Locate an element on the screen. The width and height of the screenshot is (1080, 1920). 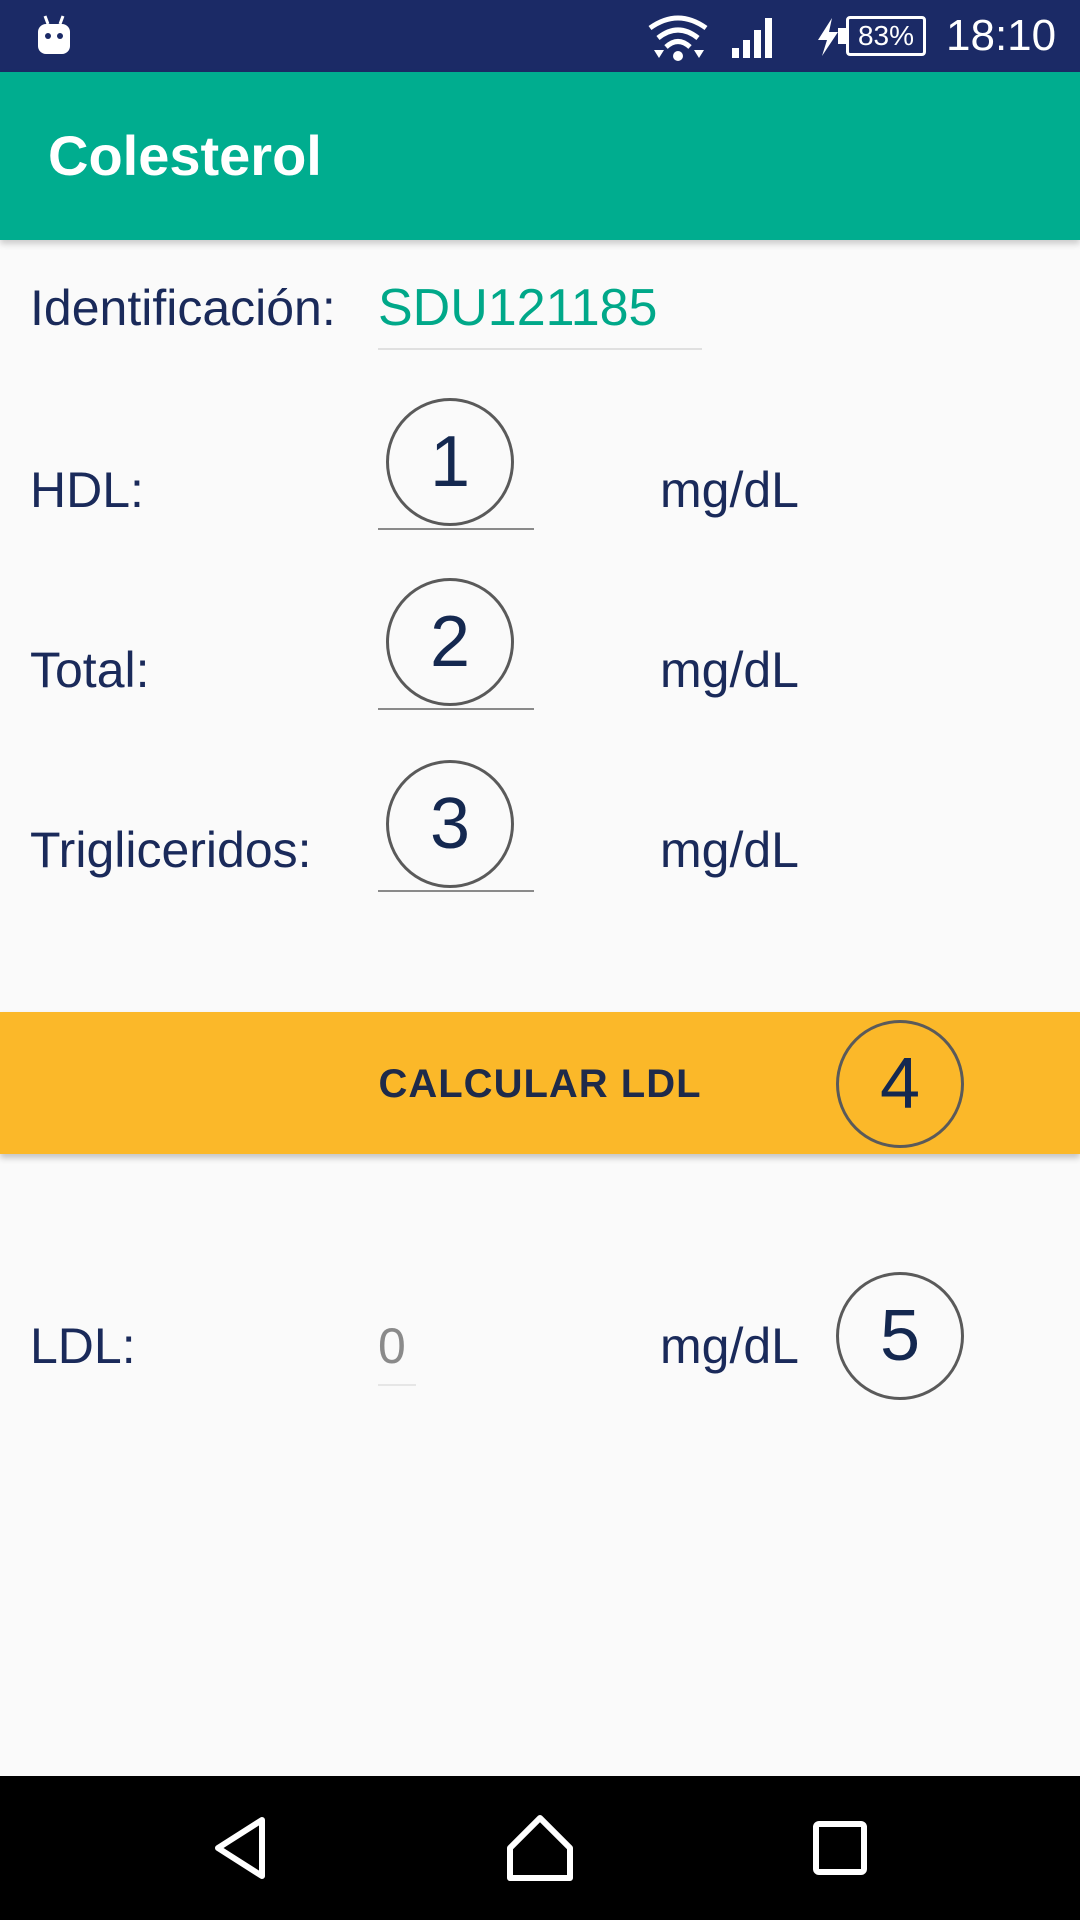
recents-icon is located at coordinates (840, 1848).